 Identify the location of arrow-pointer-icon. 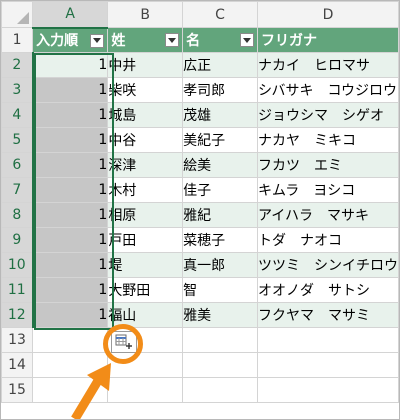
(91, 391).